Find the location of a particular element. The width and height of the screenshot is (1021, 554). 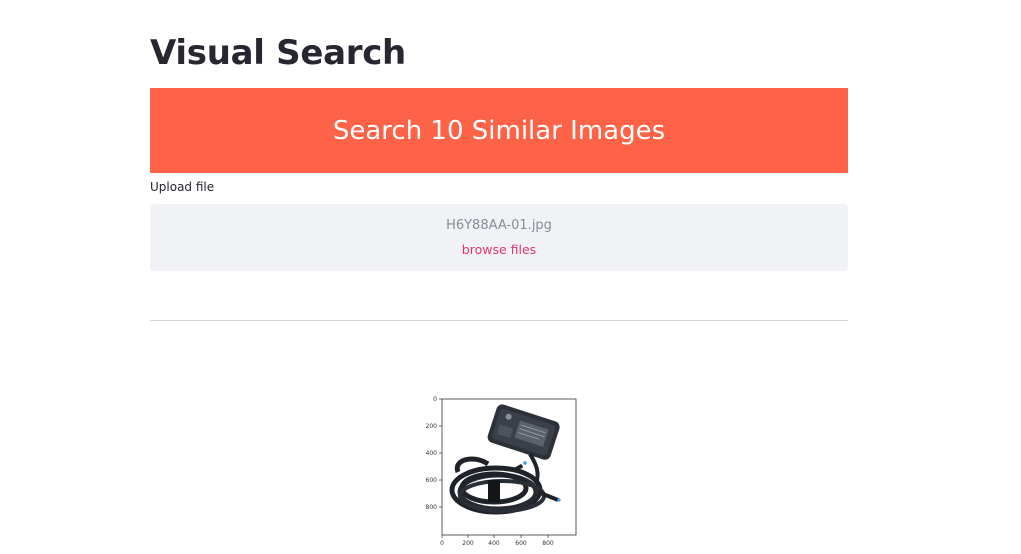

browse-files-button: browse files is located at coordinates (499, 249).